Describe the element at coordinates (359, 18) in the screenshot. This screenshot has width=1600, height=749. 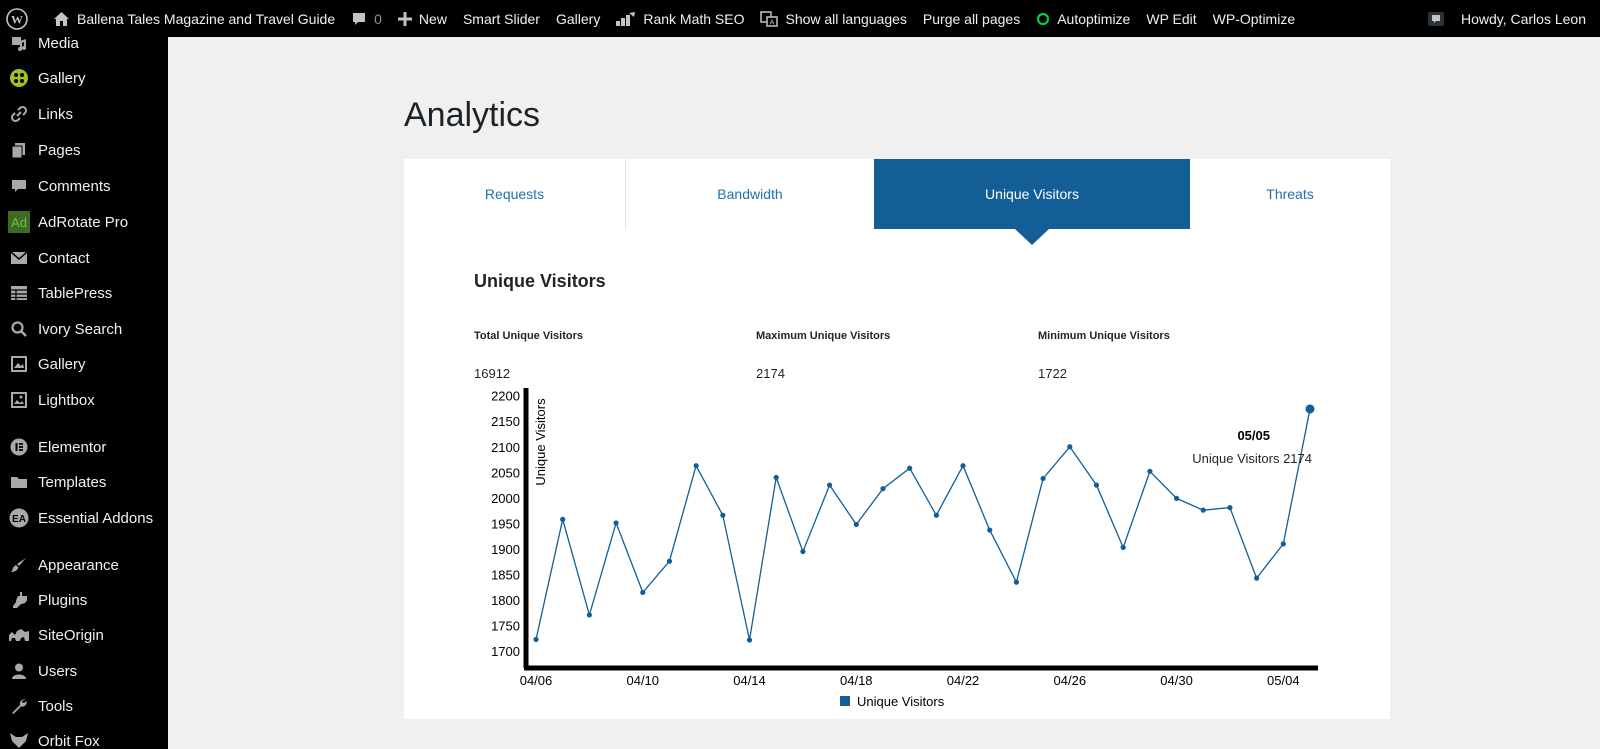
I see `comment-icon` at that location.